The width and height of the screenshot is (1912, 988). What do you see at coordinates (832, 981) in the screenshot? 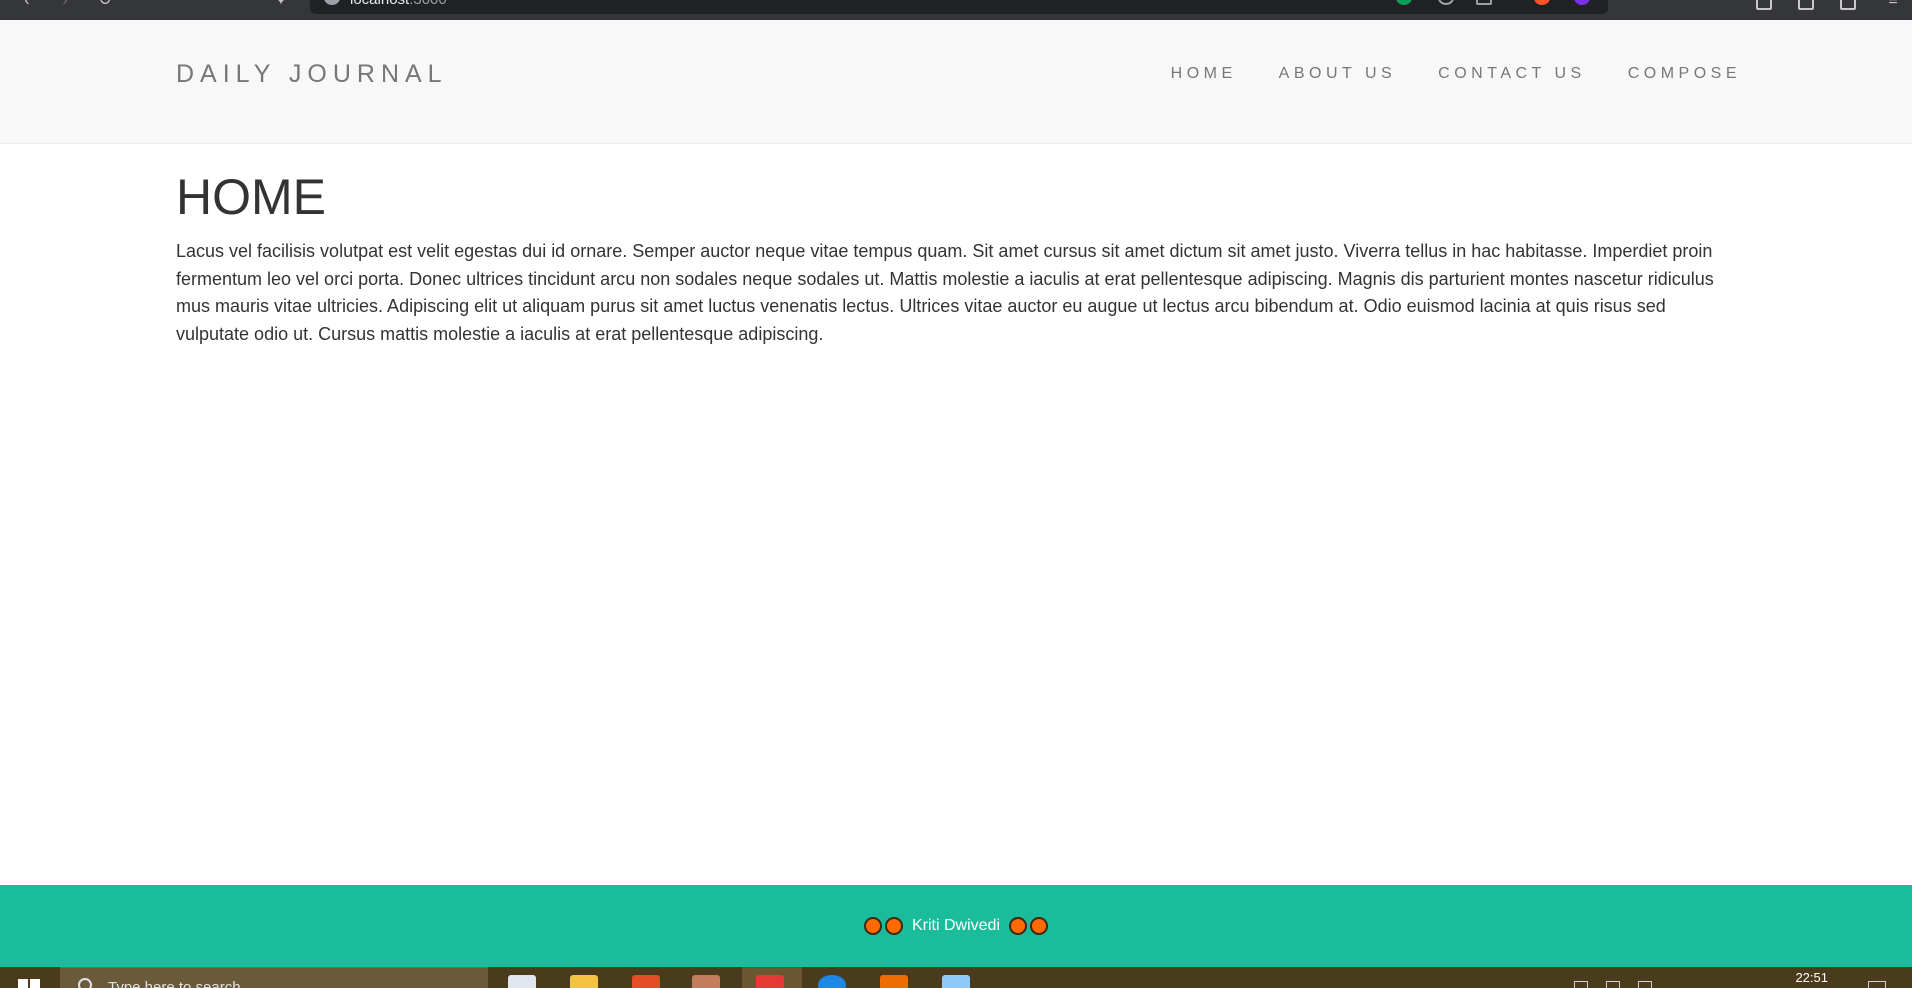
I see `edge-icon` at bounding box center [832, 981].